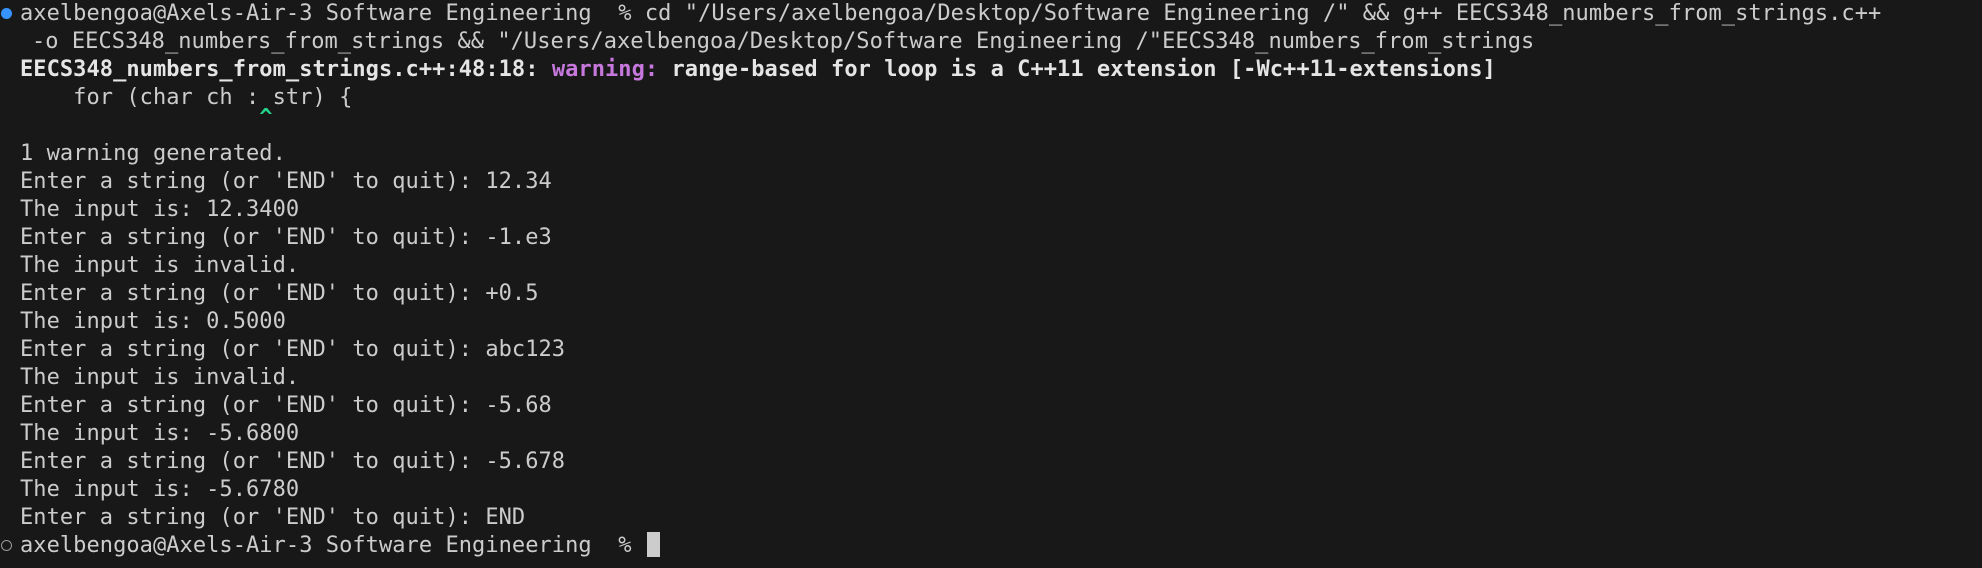 The height and width of the screenshot is (568, 1982). I want to click on warning-caret-line: ^, so click(146, 117).